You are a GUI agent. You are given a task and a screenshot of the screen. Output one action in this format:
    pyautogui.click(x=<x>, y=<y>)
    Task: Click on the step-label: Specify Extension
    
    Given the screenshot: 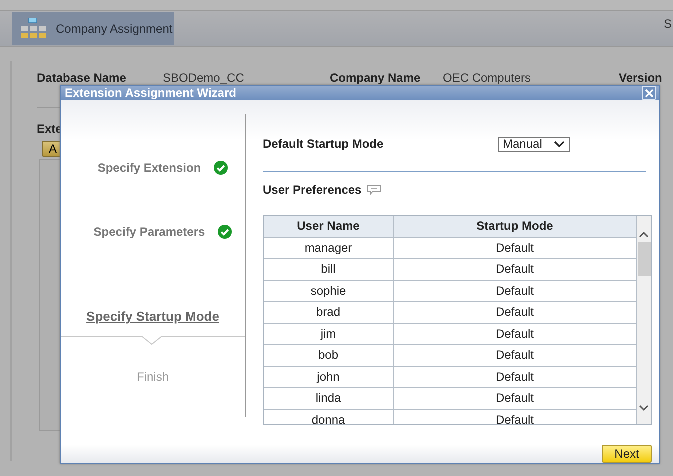 What is the action you would take?
    pyautogui.click(x=150, y=168)
    